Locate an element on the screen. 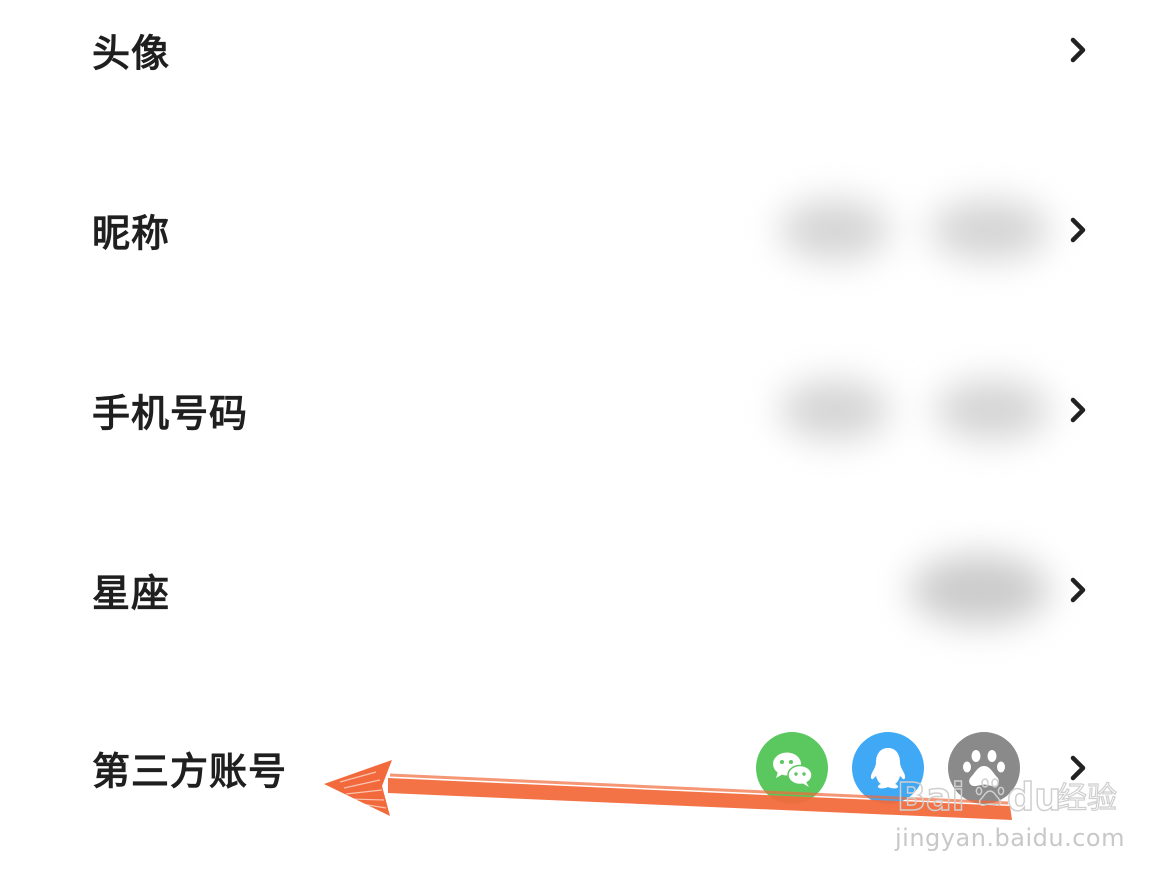  settings-row-label: 头像 is located at coordinates (131, 53).